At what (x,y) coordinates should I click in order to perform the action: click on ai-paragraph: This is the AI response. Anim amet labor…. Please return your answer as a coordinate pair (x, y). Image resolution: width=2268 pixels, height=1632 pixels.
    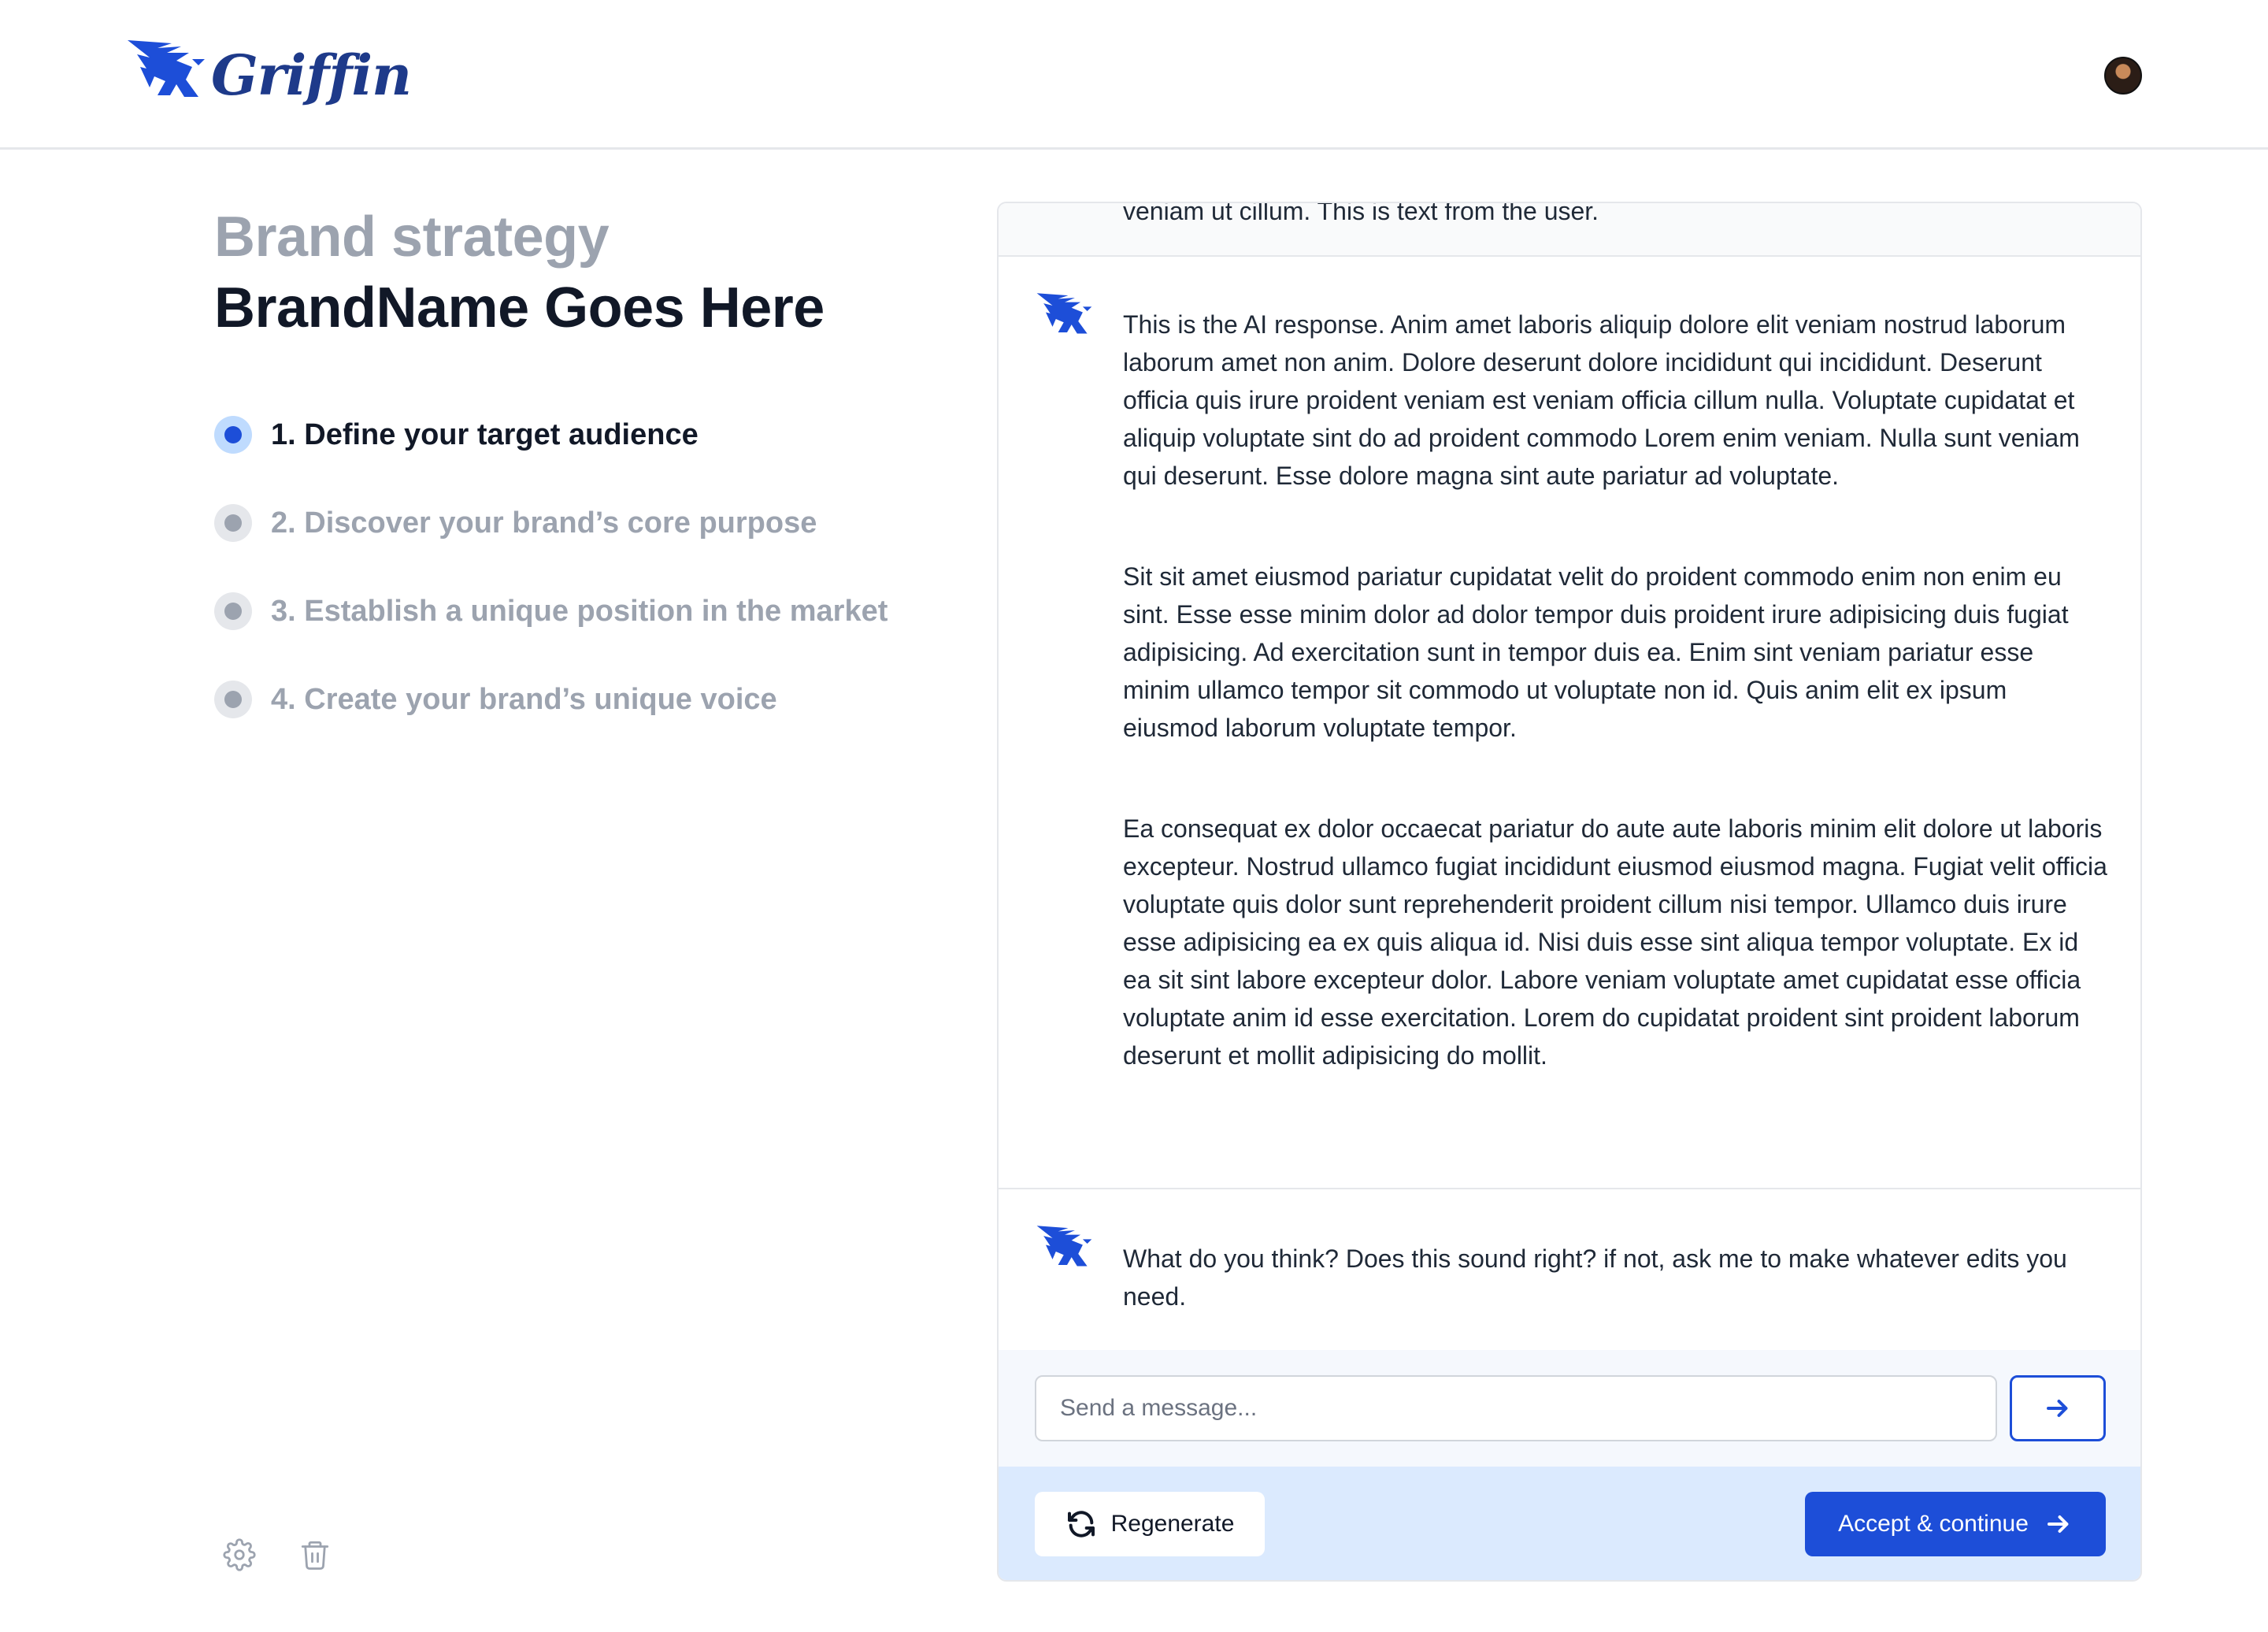
    Looking at the image, I should click on (1601, 400).